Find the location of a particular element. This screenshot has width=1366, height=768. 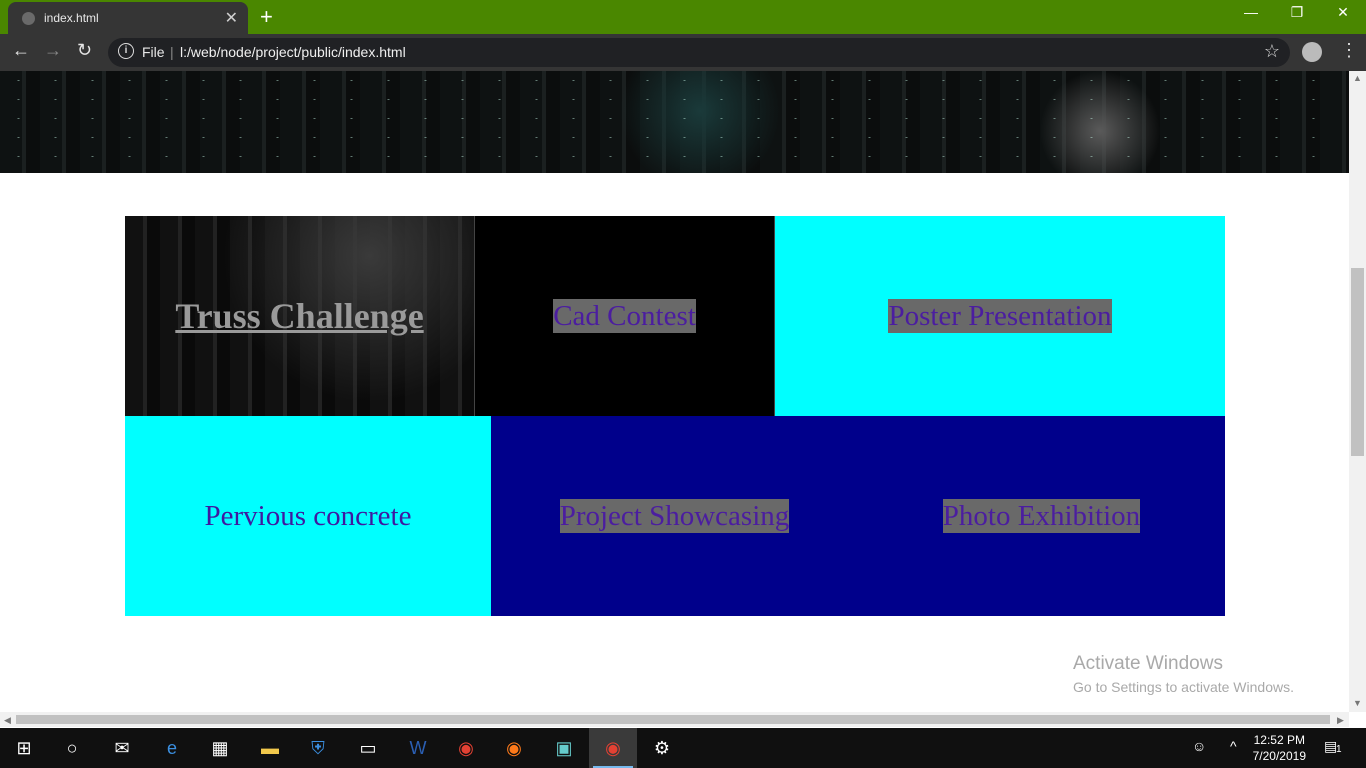

reload-icon: ↻ is located at coordinates (84, 50).